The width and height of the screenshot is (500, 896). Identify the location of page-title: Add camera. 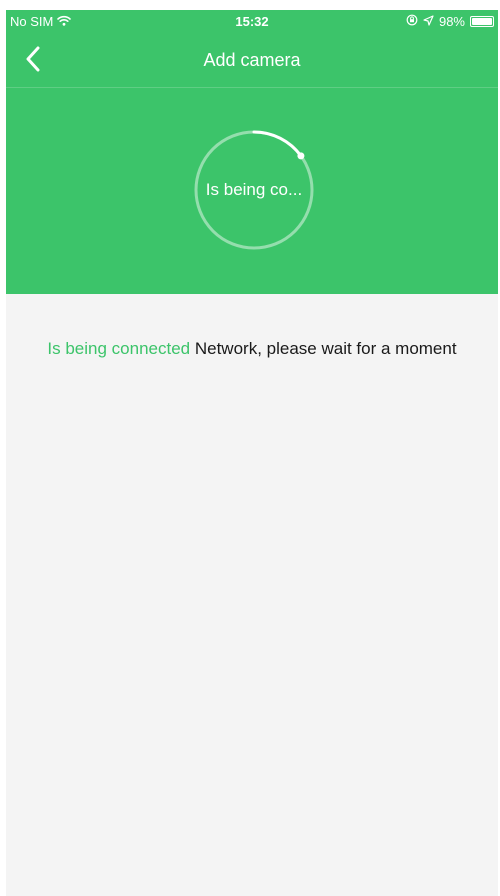
(252, 60).